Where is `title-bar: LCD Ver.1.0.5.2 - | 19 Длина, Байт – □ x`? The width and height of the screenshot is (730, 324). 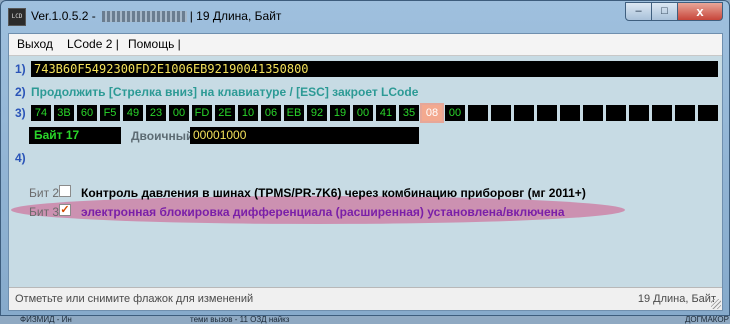 title-bar: LCD Ver.1.0.5.2 - | 19 Длина, Байт – □ x is located at coordinates (365, 17).